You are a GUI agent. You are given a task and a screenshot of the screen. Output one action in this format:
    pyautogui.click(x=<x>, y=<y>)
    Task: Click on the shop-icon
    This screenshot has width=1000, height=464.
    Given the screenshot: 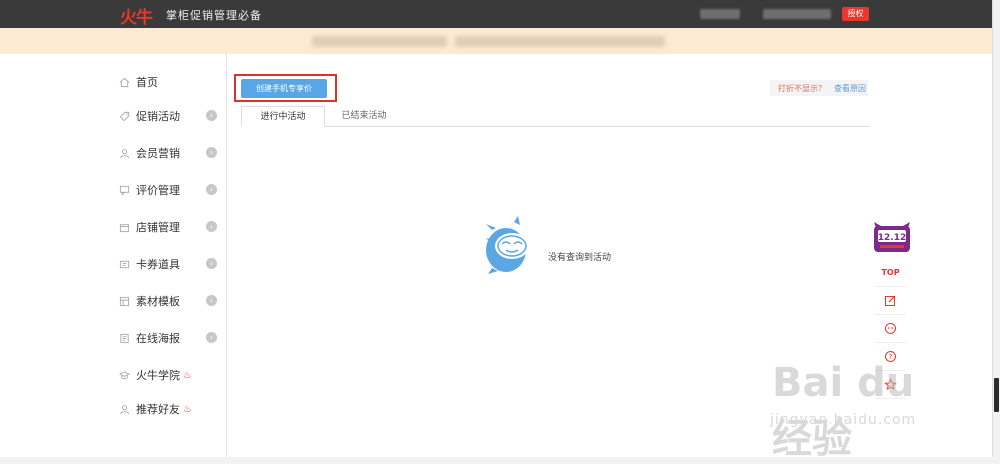 What is the action you would take?
    pyautogui.click(x=124, y=227)
    